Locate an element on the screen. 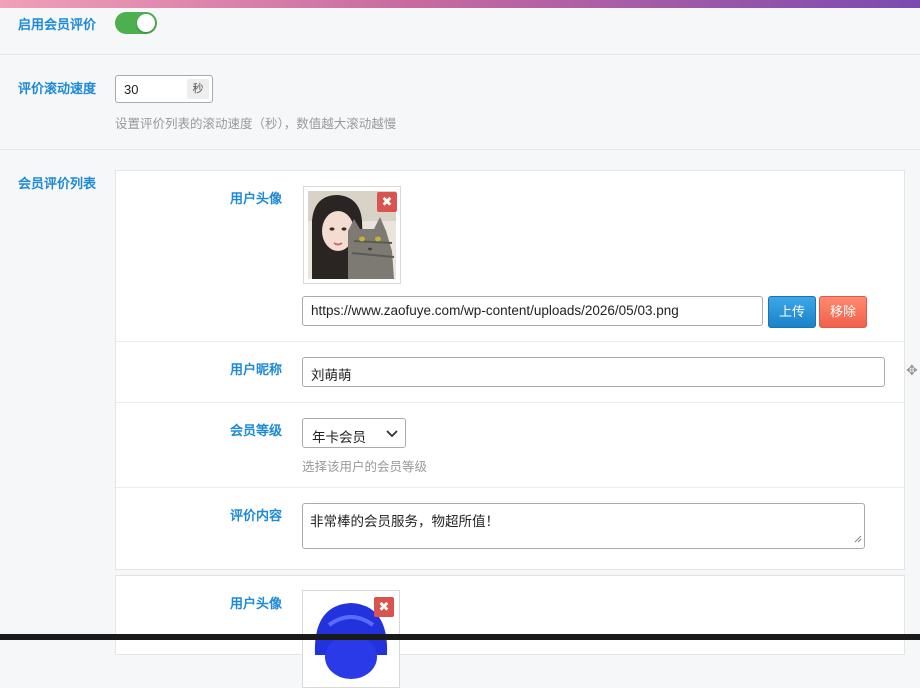 Image resolution: width=920 pixels, height=688 pixels. scroll-speed-help: 设置评价列表的滚动速度（秒），数值越大滚动越慢 is located at coordinates (256, 124).